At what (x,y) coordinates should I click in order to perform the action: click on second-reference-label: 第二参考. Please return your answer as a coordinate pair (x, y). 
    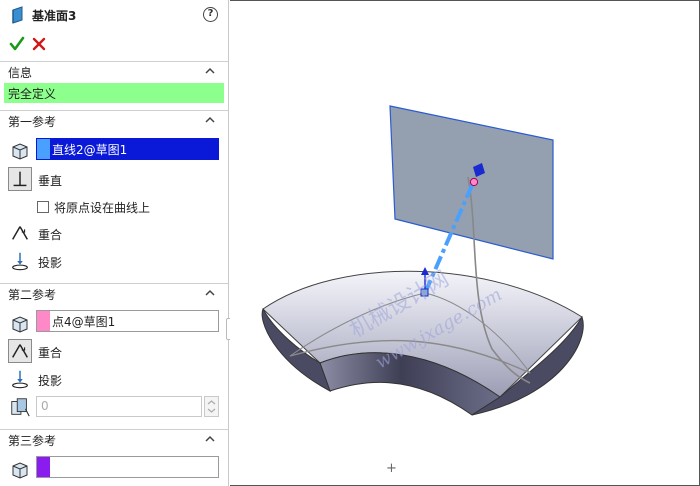
    Looking at the image, I should click on (32, 295).